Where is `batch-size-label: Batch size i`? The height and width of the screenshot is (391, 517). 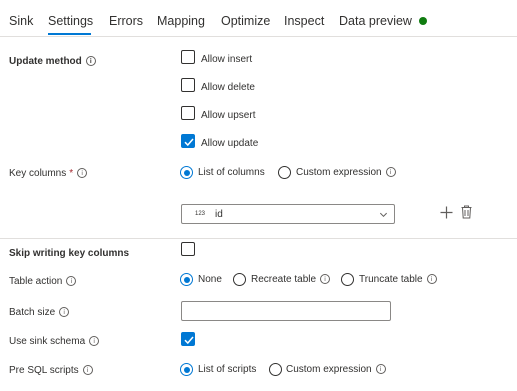
batch-size-label: Batch size i is located at coordinates (39, 312).